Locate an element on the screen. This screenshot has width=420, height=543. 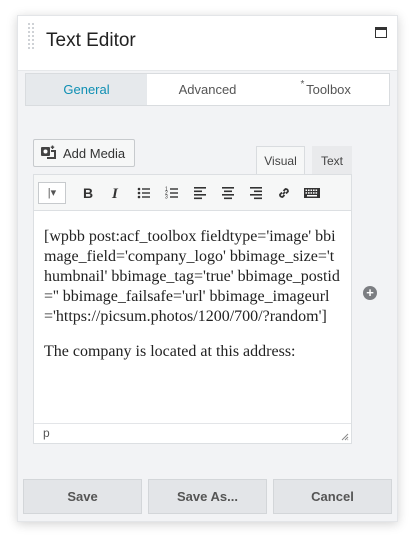
format-select: |▾ is located at coordinates (52, 192).